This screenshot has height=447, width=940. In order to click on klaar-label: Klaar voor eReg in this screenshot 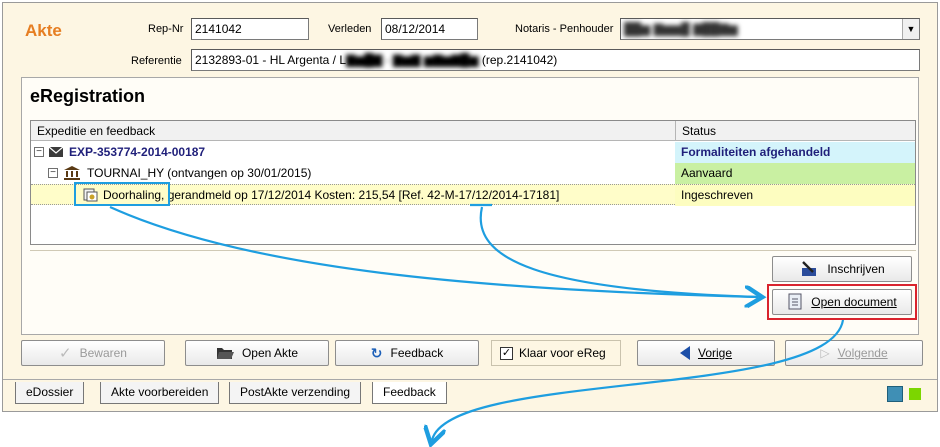, I will do `click(562, 353)`.